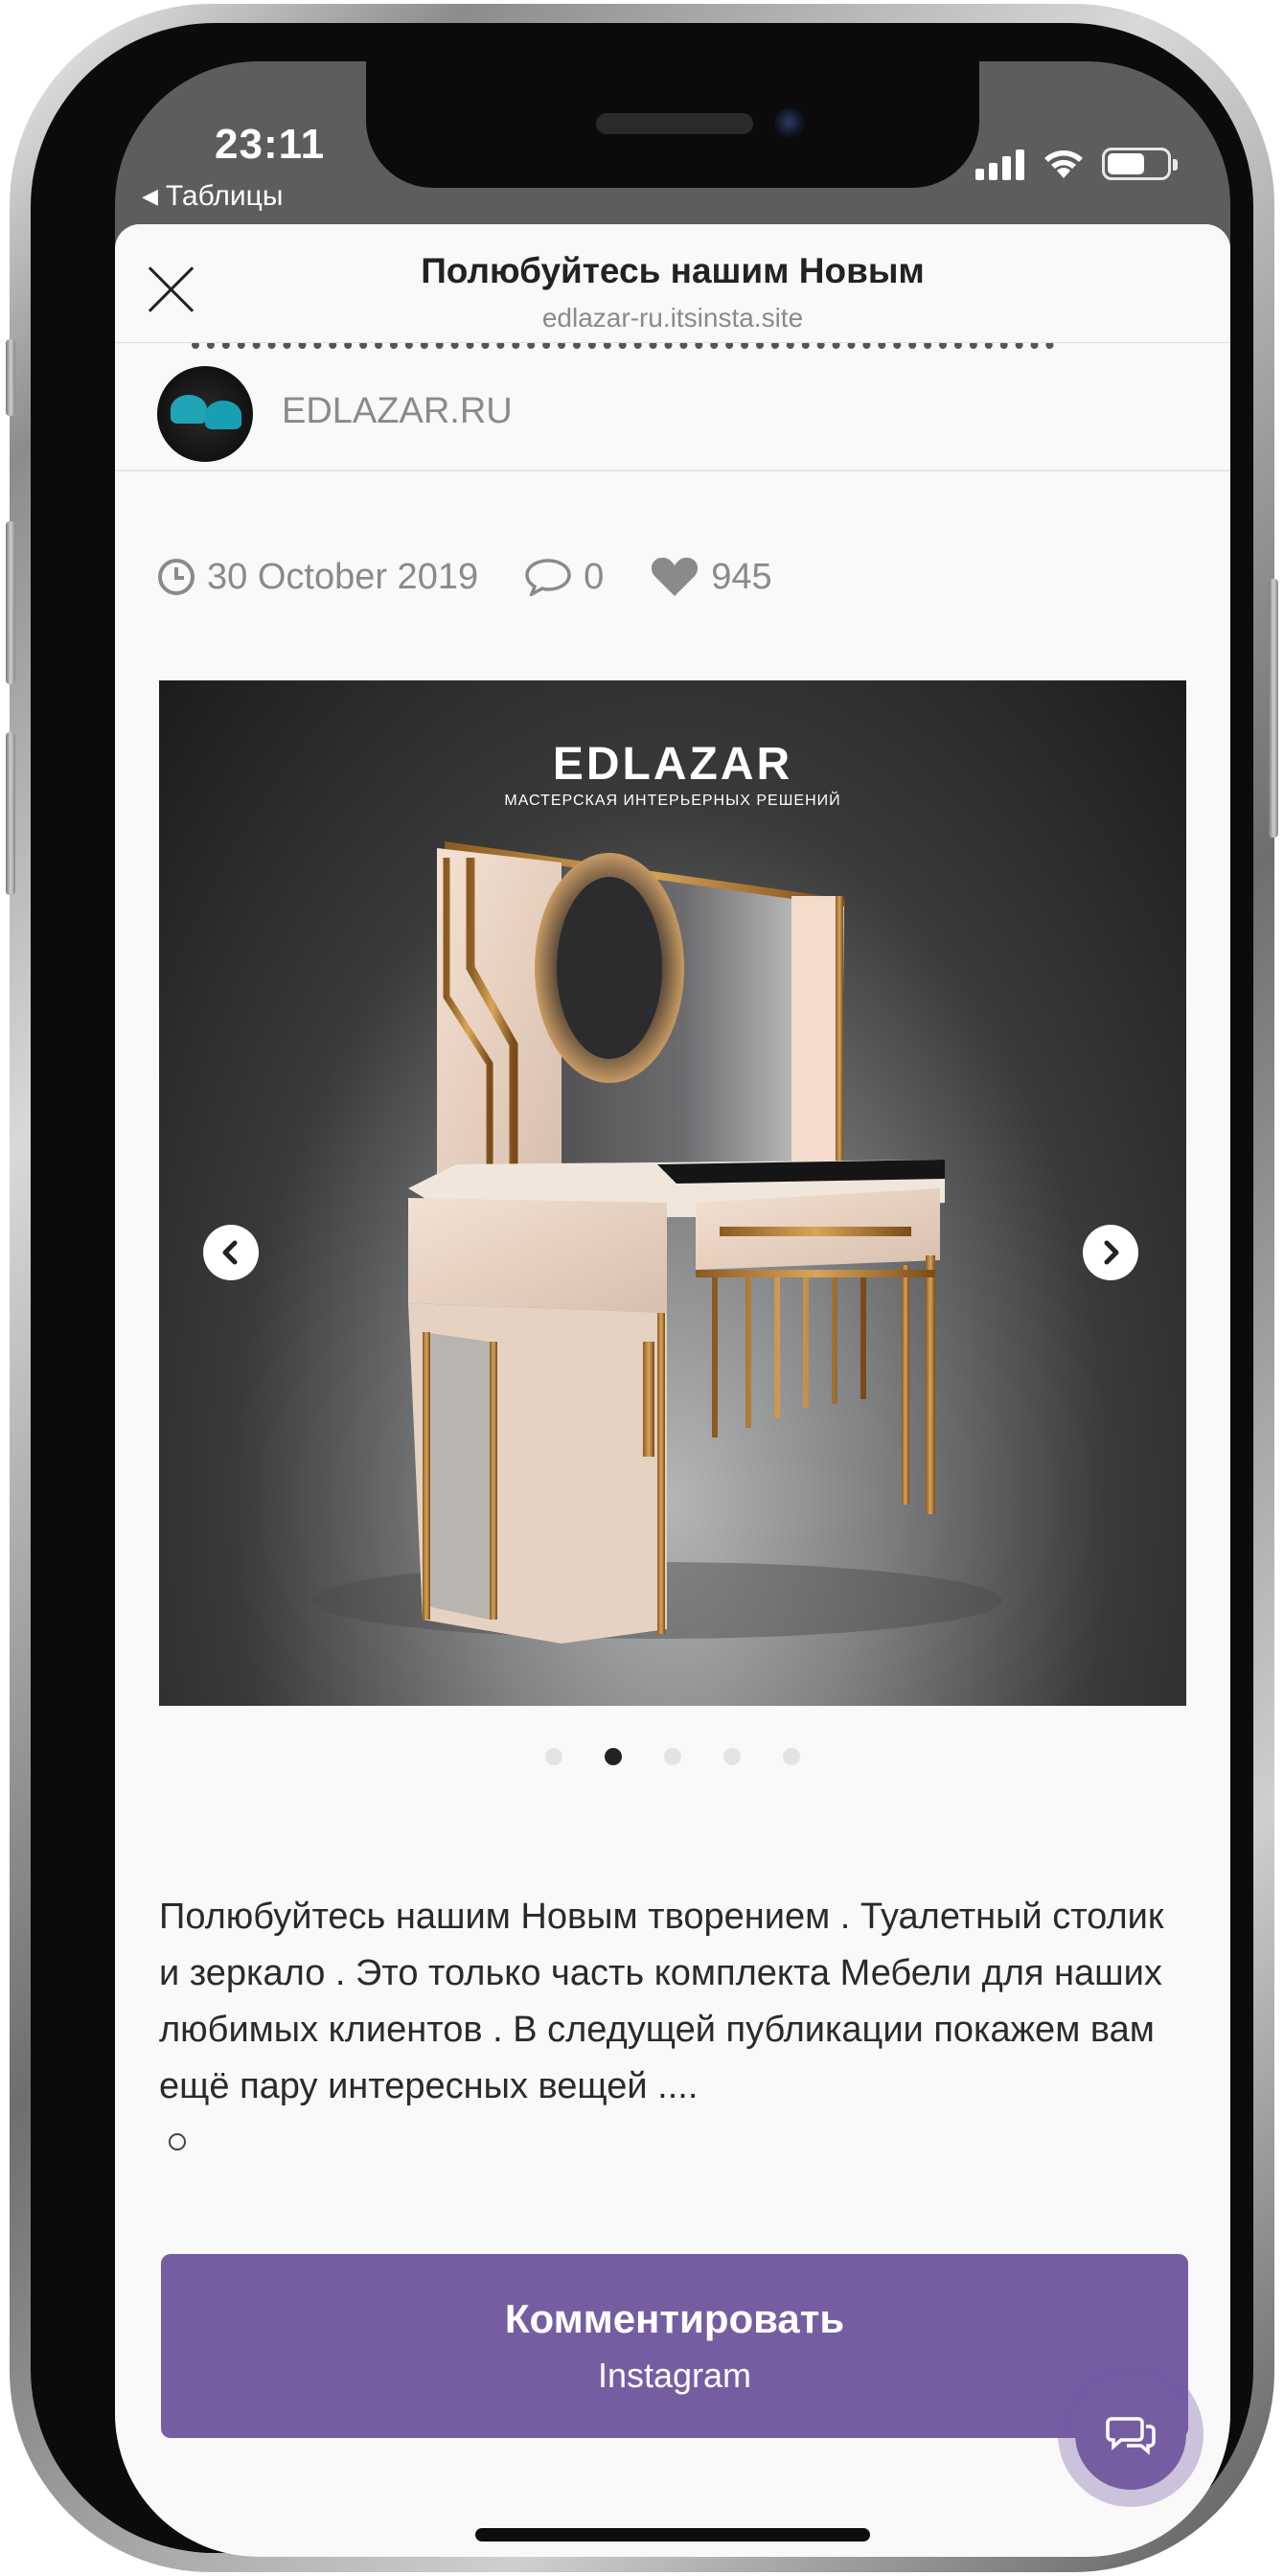 The image size is (1284, 2576). What do you see at coordinates (10, 602) in the screenshot?
I see `volume-up-button` at bounding box center [10, 602].